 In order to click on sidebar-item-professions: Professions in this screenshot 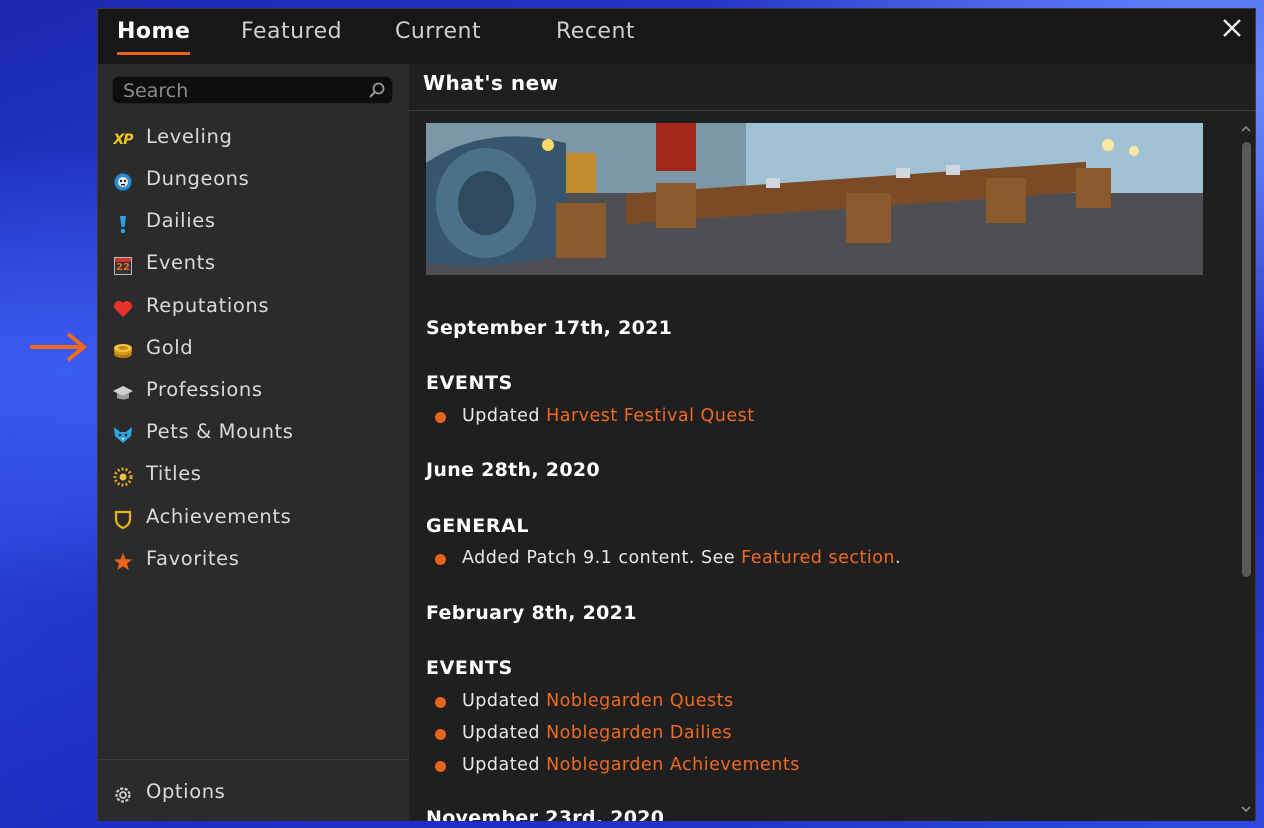, I will do `click(252, 392)`.